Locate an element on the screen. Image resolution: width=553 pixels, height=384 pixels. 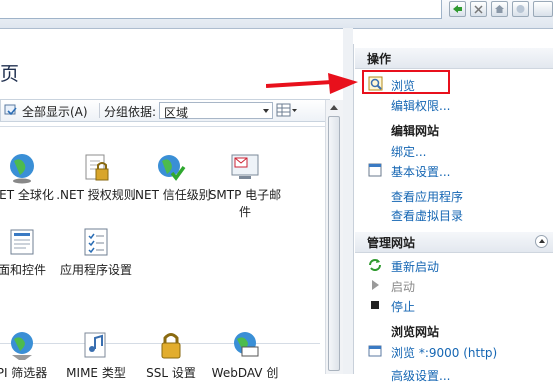
globe-check-icon is located at coordinates (172, 168).